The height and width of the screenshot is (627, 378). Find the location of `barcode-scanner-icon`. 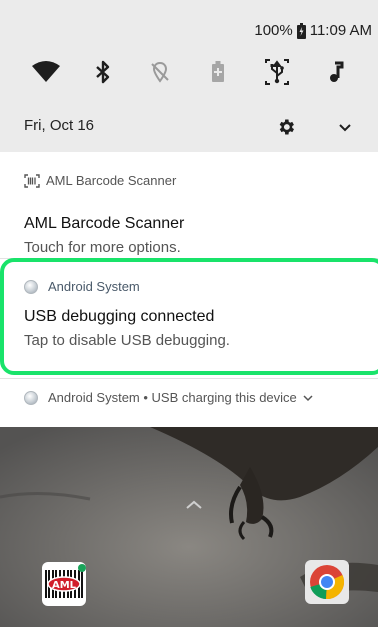

barcode-scanner-icon is located at coordinates (32, 180).